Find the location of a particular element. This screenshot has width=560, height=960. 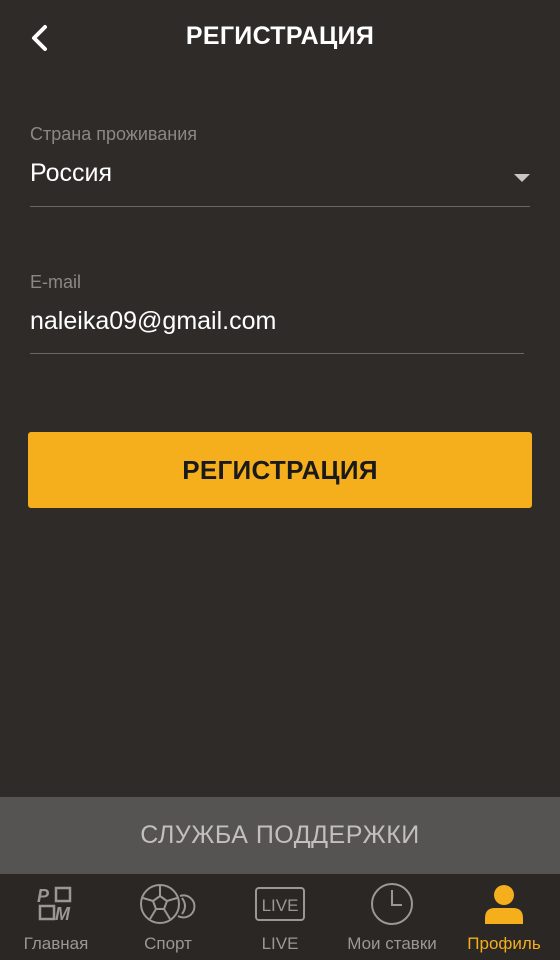

clock-icon is located at coordinates (392, 904).